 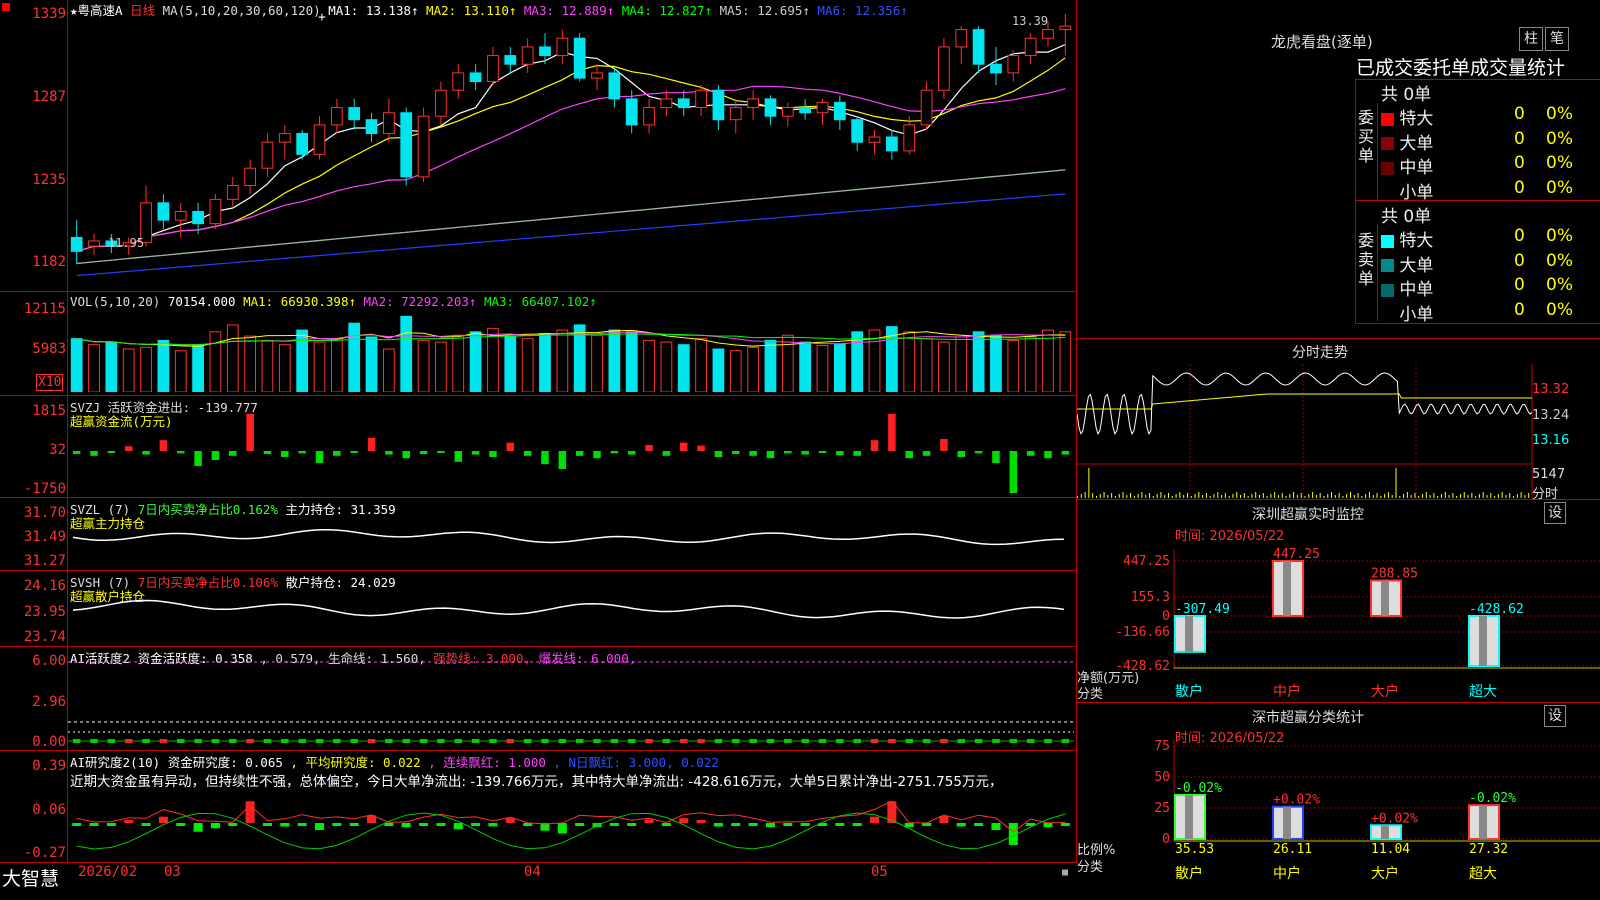 I want to click on svsh-chart, so click(x=568, y=609).